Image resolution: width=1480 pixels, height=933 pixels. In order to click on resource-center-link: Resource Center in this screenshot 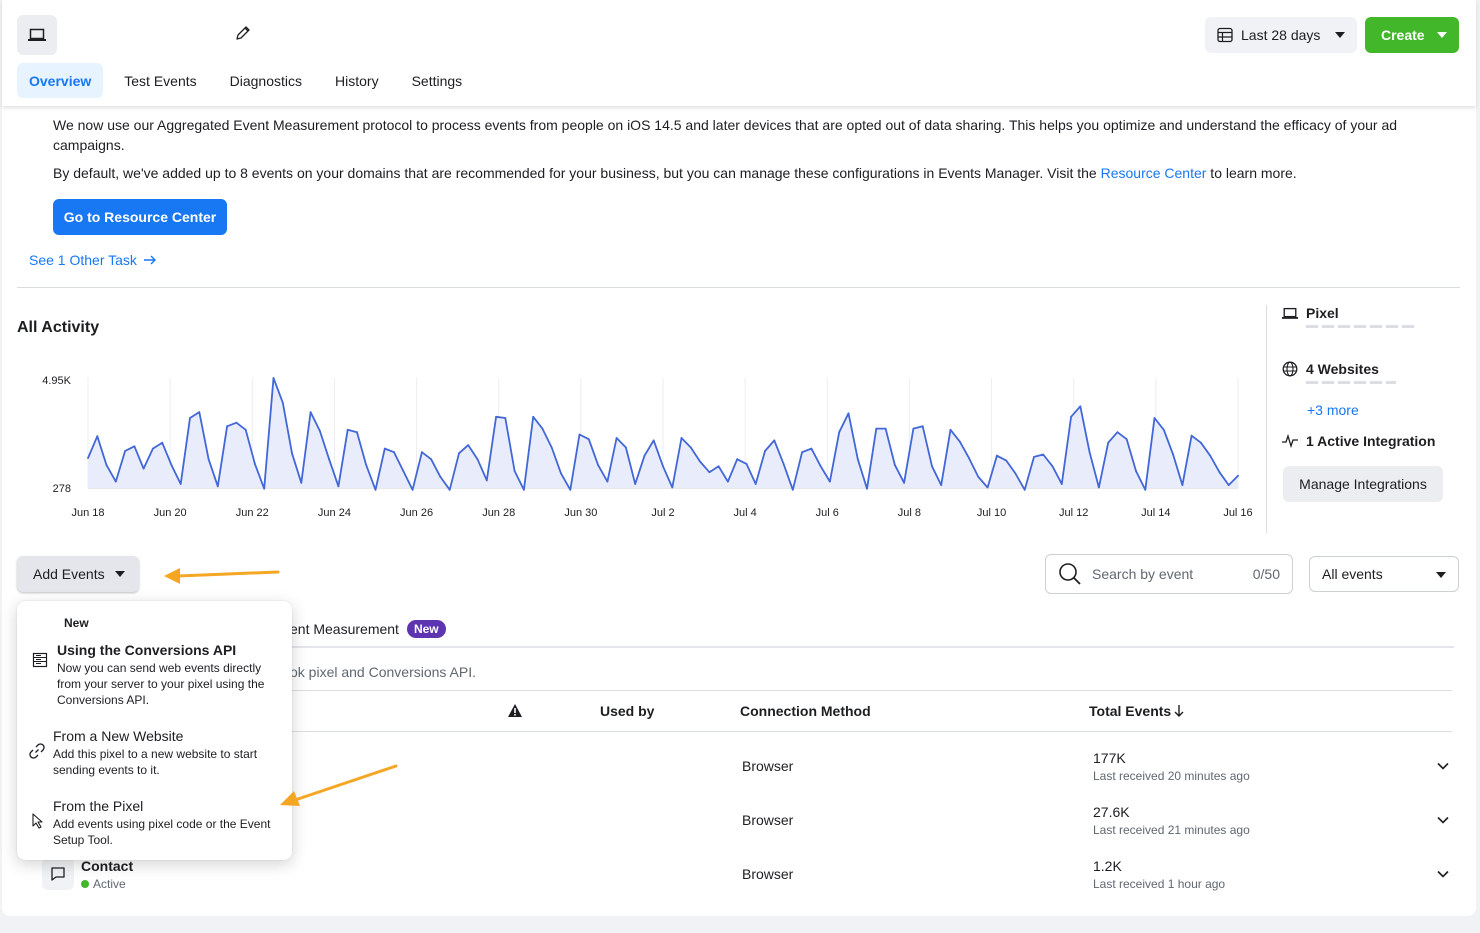, I will do `click(1154, 173)`.